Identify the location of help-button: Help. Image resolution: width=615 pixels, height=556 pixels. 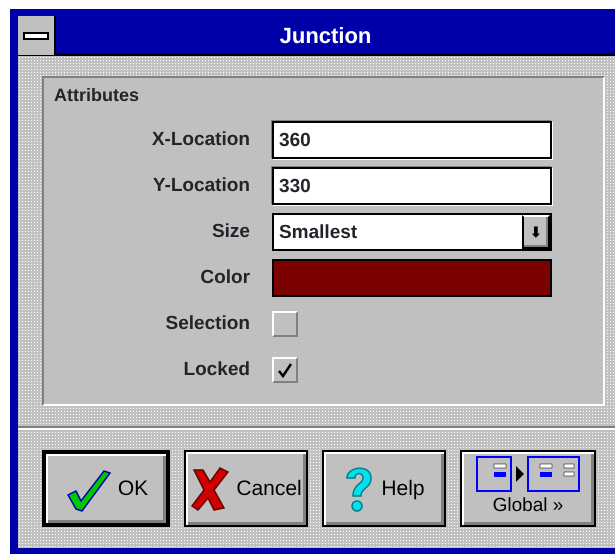
(384, 488).